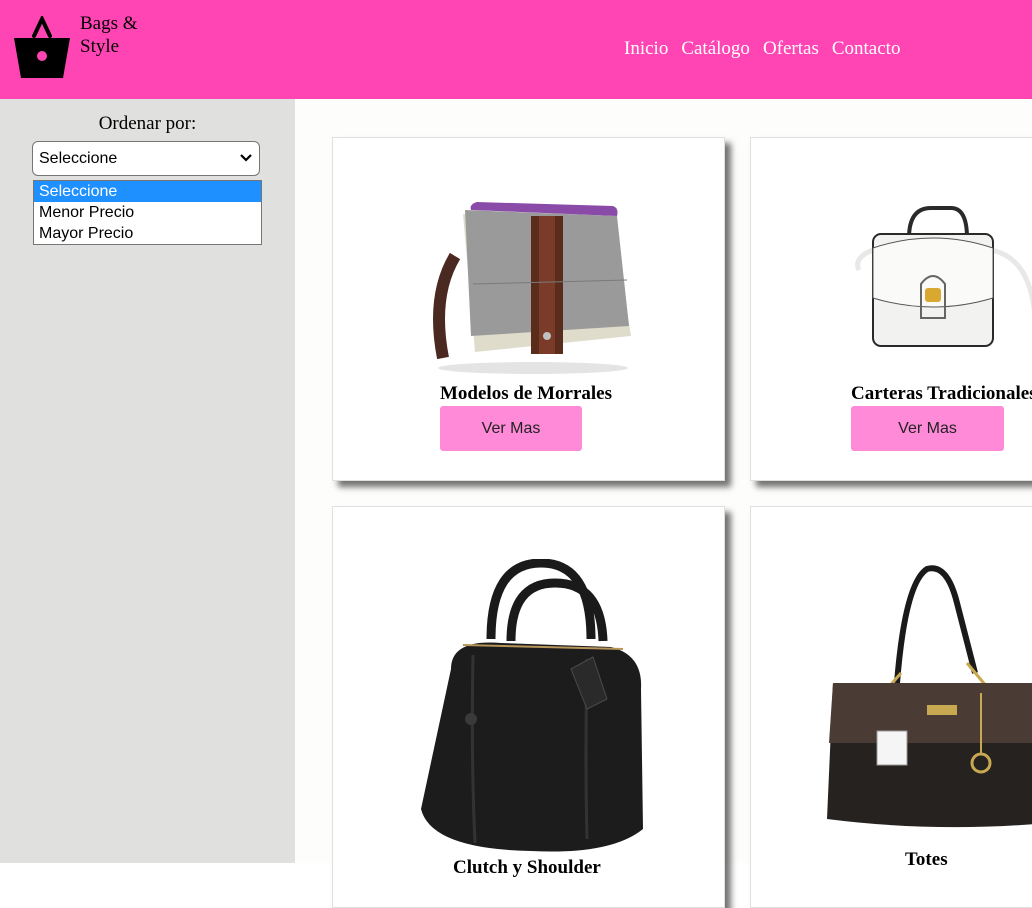  What do you see at coordinates (929, 698) in the screenshot?
I see `black-tote-bag-image` at bounding box center [929, 698].